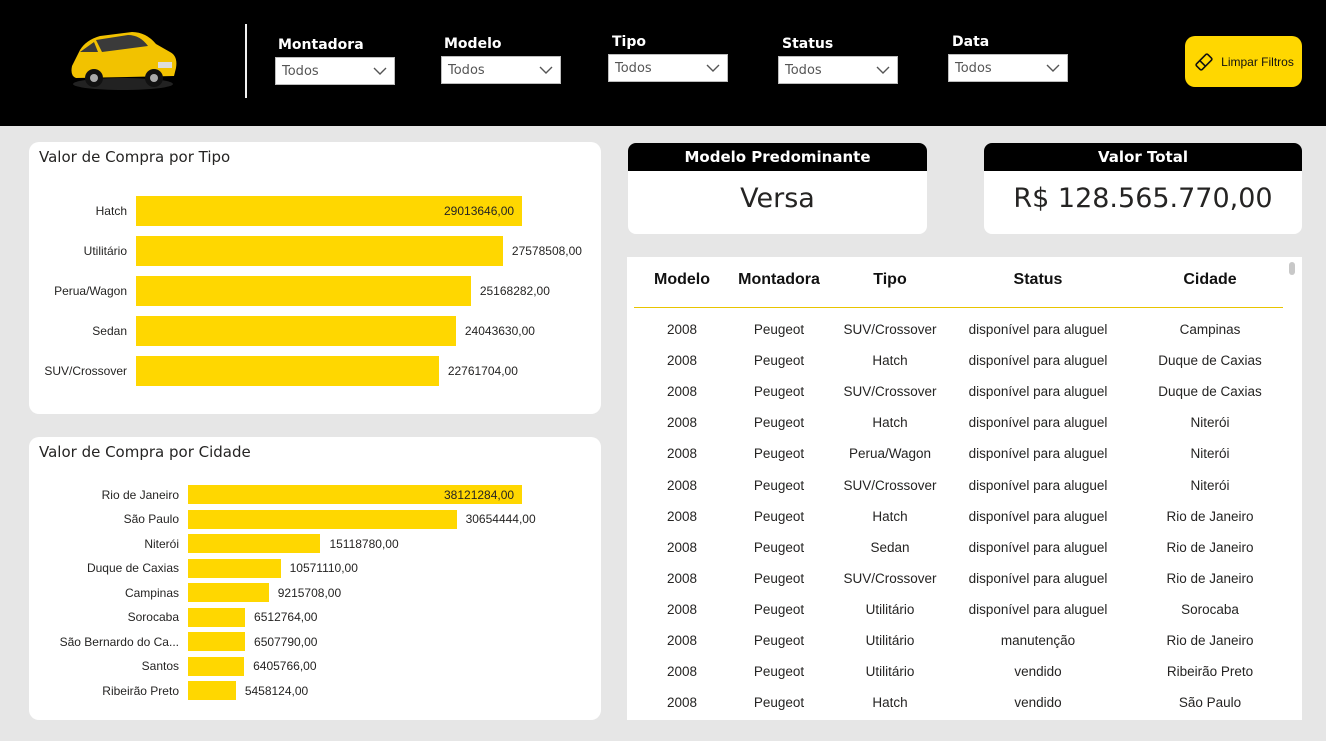 The height and width of the screenshot is (741, 1326). Describe the element at coordinates (838, 70) in the screenshot. I see `status-dropdown: Todos` at that location.